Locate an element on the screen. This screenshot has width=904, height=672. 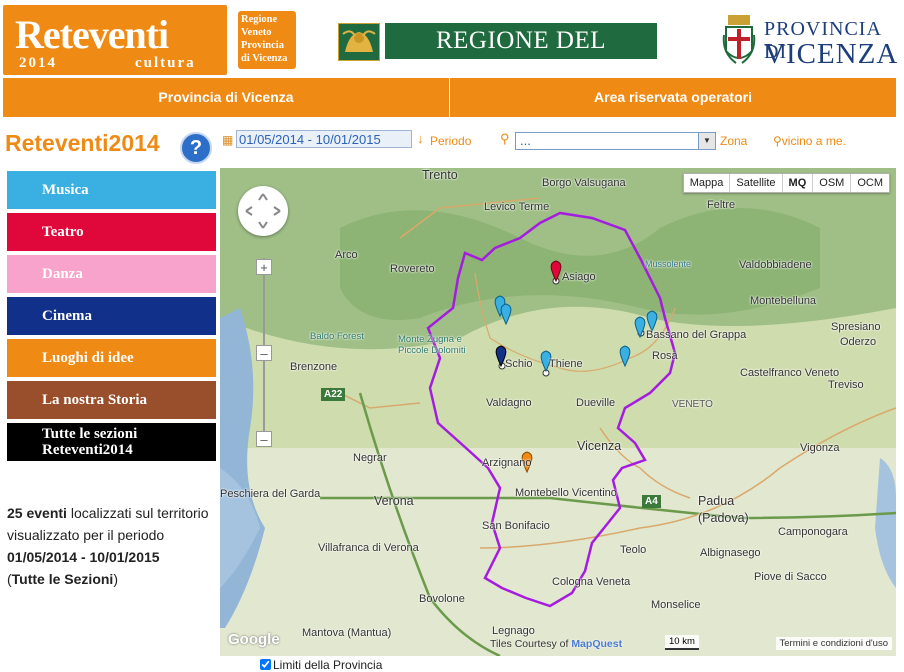
tiles-attribution: Tiles Courtesy of MapQuest is located at coordinates (556, 644).